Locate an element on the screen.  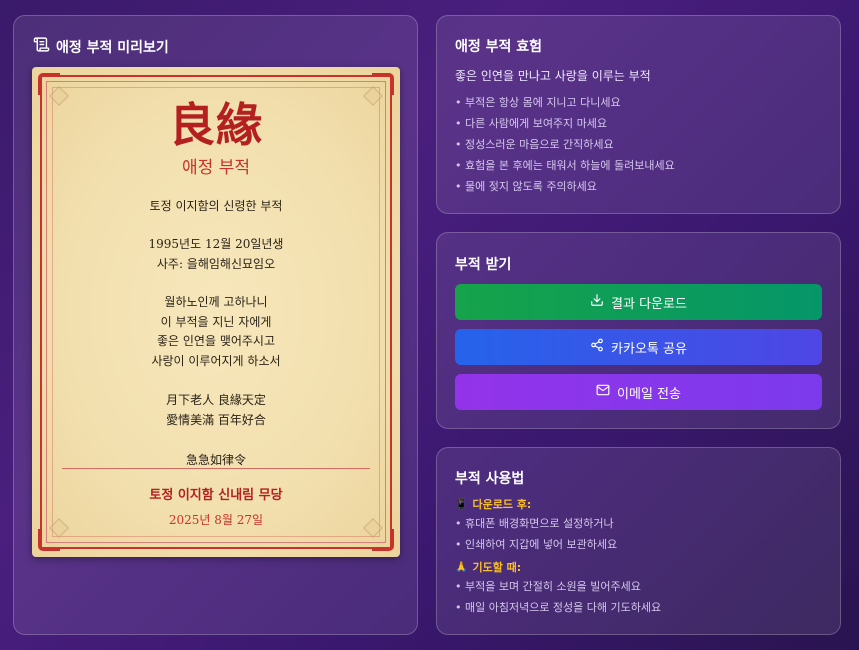
when-praying-label: 기도할 때: is located at coordinates (497, 567).